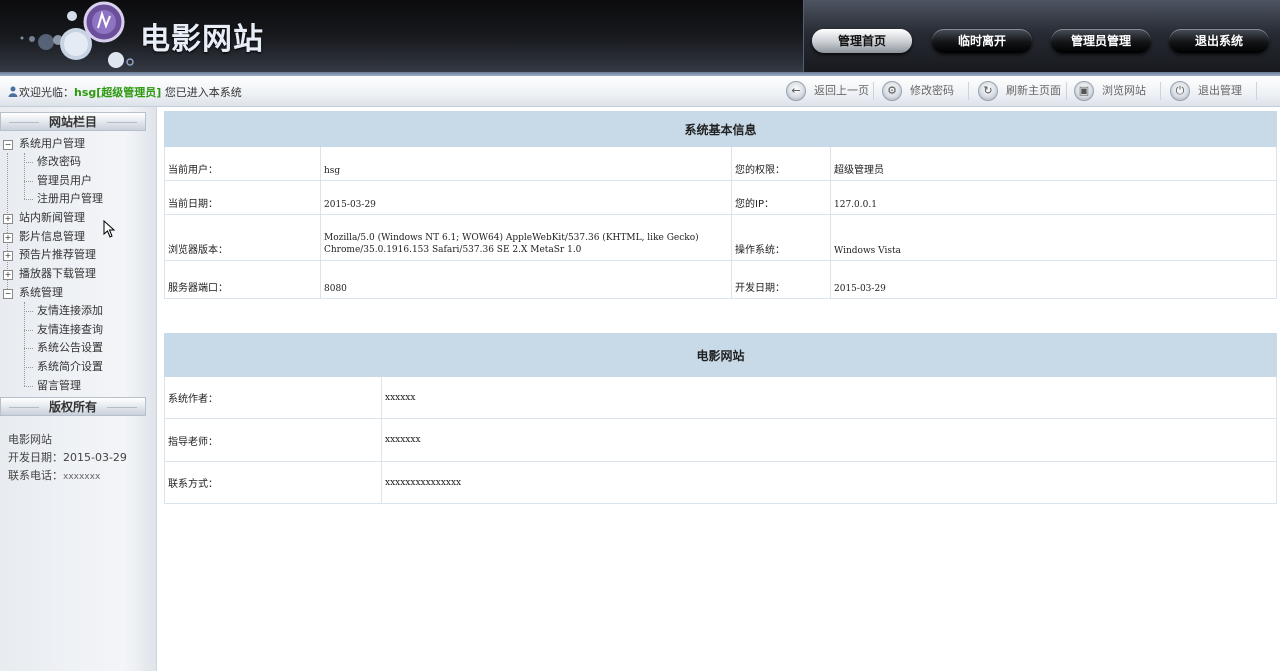 This screenshot has height=671, width=1280. I want to click on change-password-label: 修改密码, so click(932, 90).